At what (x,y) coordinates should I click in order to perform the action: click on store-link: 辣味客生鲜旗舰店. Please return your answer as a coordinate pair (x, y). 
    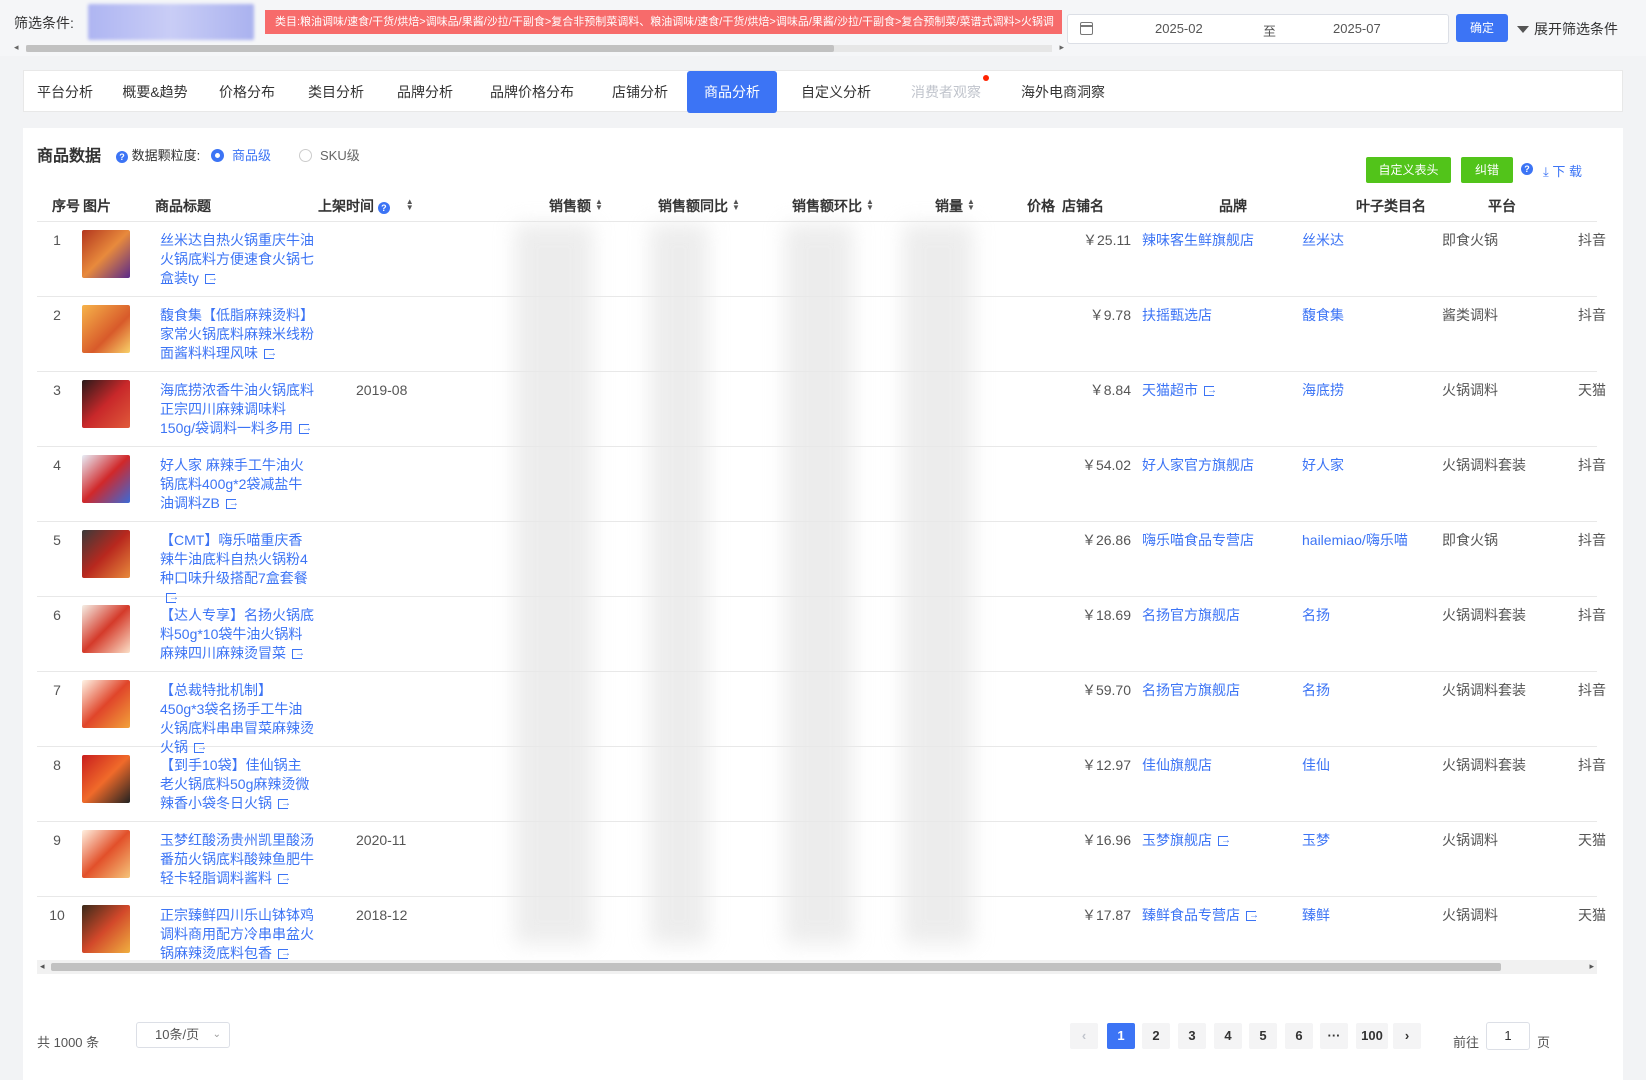
    Looking at the image, I should click on (1198, 240).